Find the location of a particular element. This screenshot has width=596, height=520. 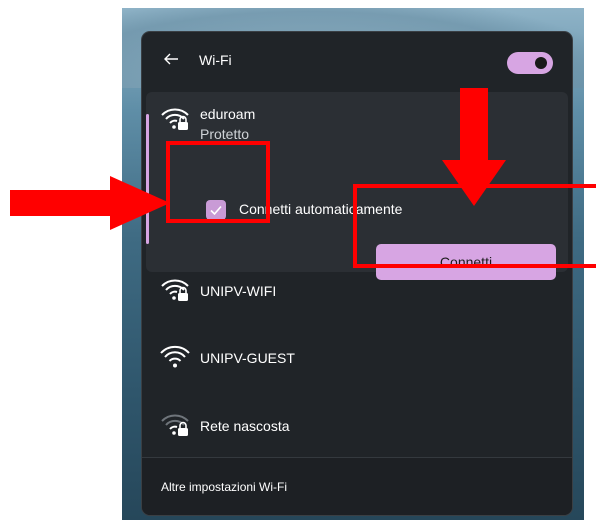

network-name: Rete nascosta is located at coordinates (245, 426).